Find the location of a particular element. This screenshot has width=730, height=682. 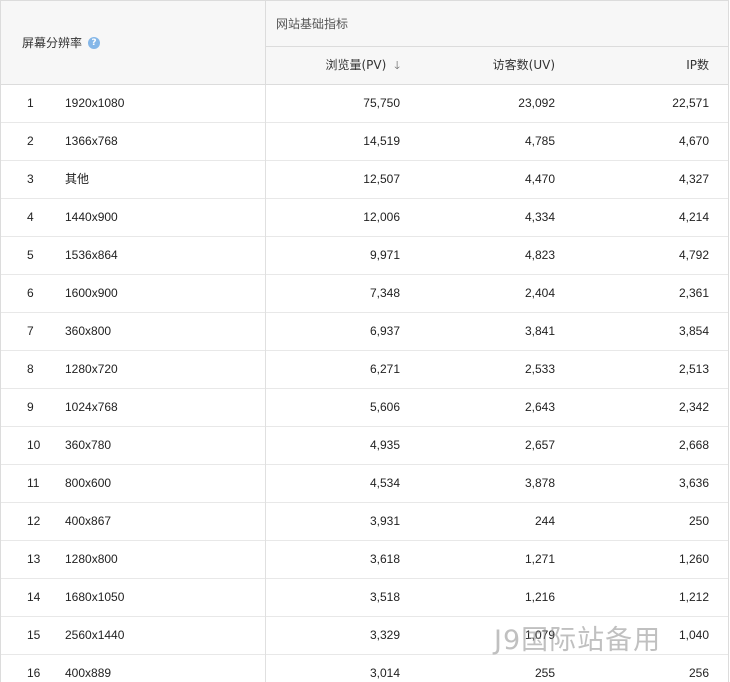

row-index: 13 is located at coordinates (34, 559).